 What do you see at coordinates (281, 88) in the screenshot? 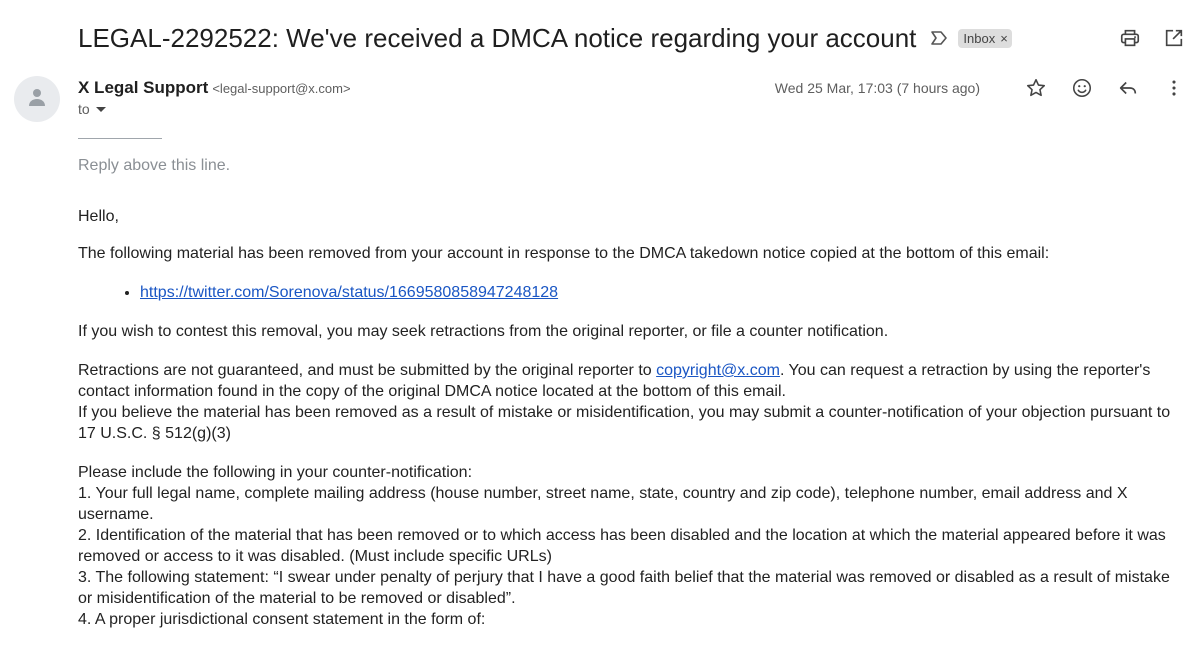
I see `sender-email: <legal-support@x.com>` at bounding box center [281, 88].